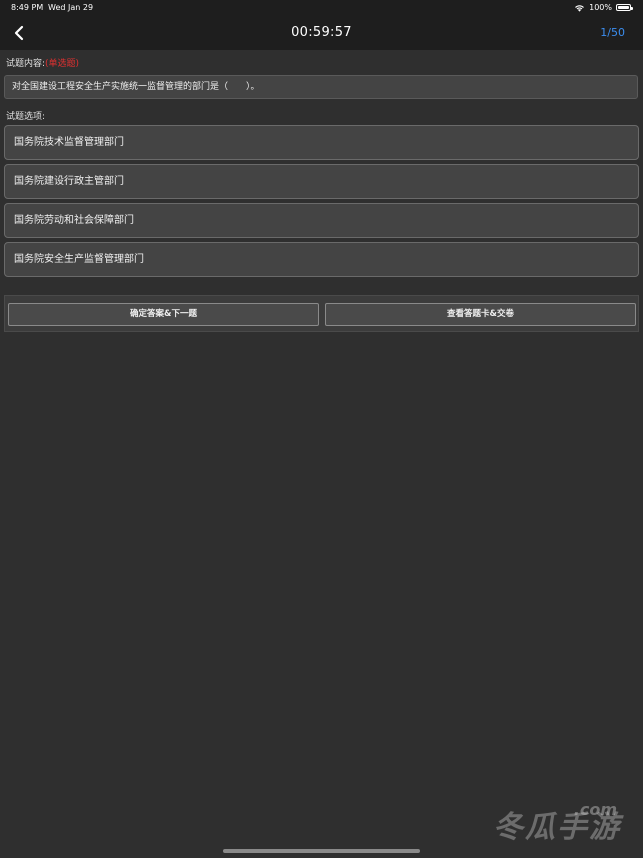  I want to click on options-label: 试题选项:, so click(26, 117).